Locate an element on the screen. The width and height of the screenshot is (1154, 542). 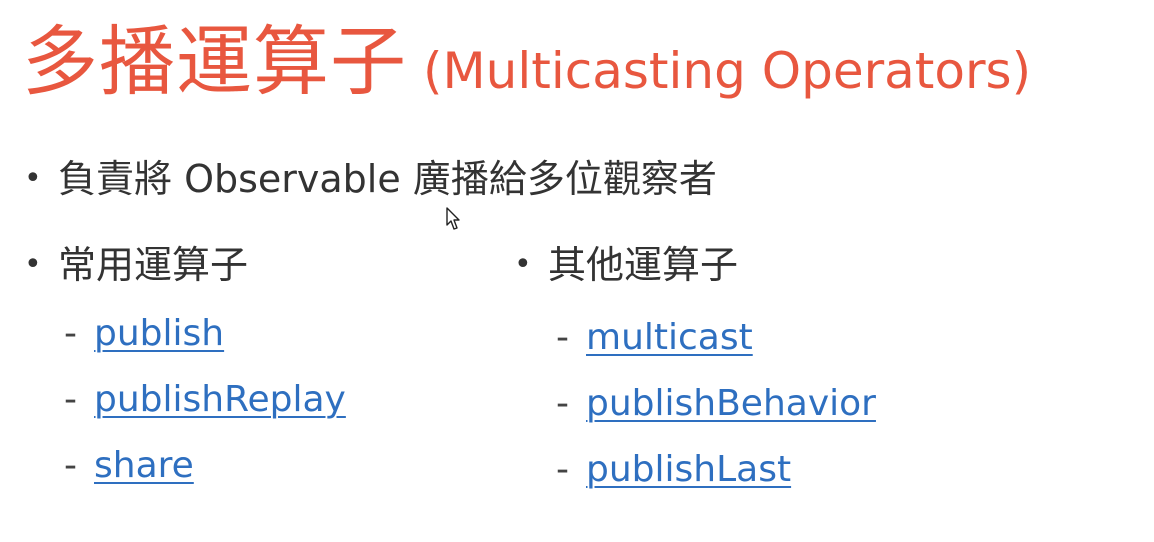
bullet-common-operators: • 常用運算子 is located at coordinates (136, 265).